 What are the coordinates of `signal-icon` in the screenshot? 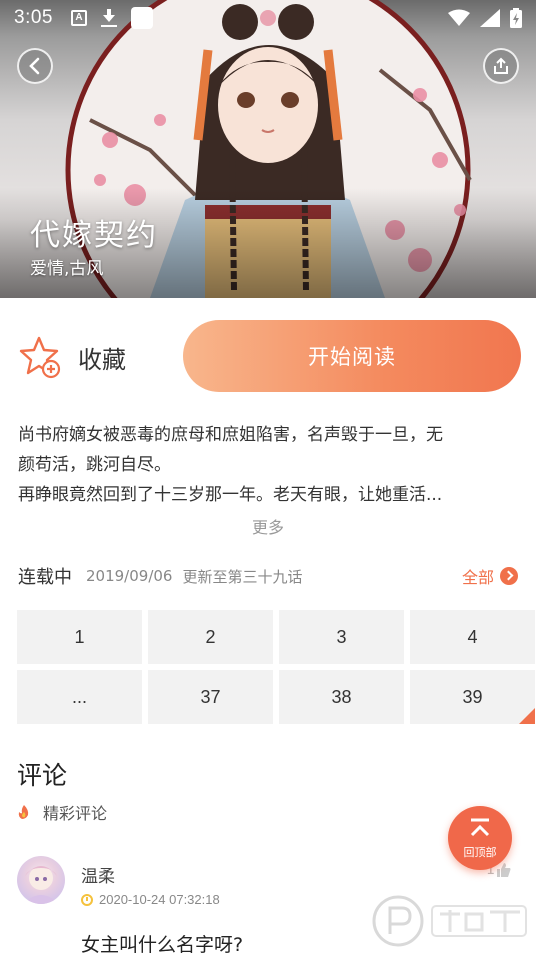 It's located at (490, 18).